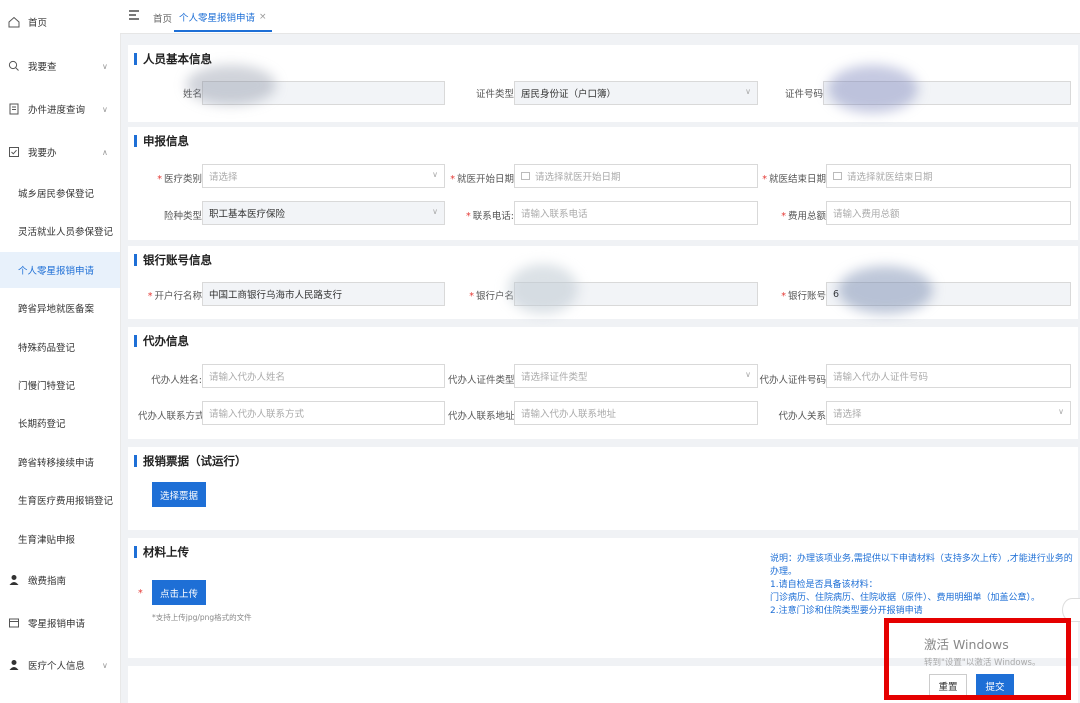 The image size is (1080, 703). What do you see at coordinates (161, 341) in the screenshot?
I see `section-title: 代办信息` at bounding box center [161, 341].